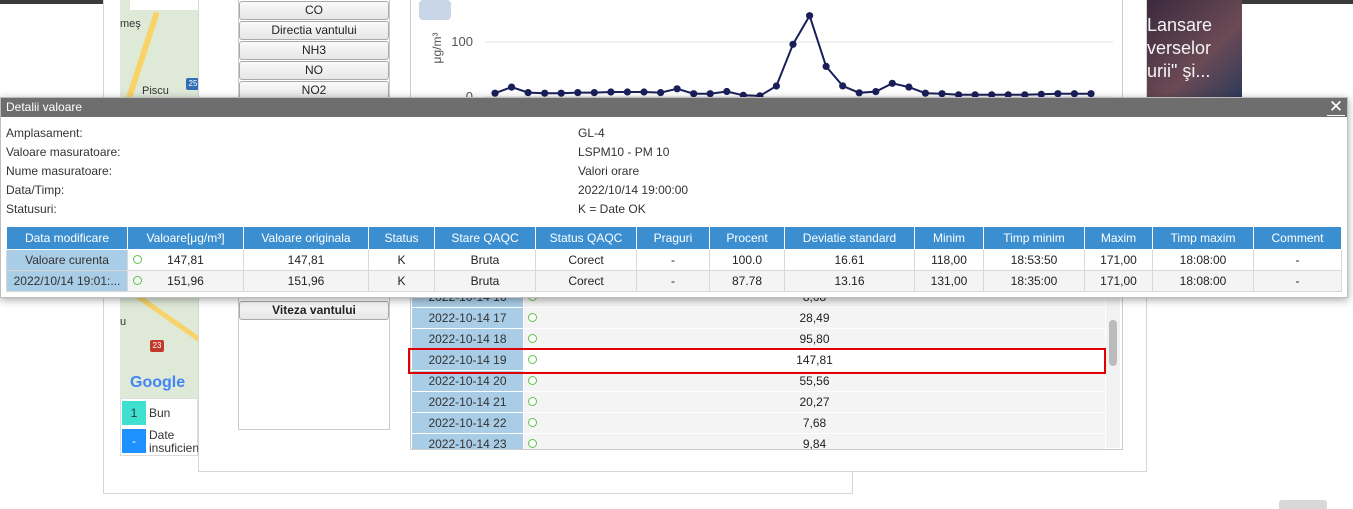 The image size is (1353, 509). What do you see at coordinates (747, 260) in the screenshot?
I see `table-cell: 100.0` at bounding box center [747, 260].